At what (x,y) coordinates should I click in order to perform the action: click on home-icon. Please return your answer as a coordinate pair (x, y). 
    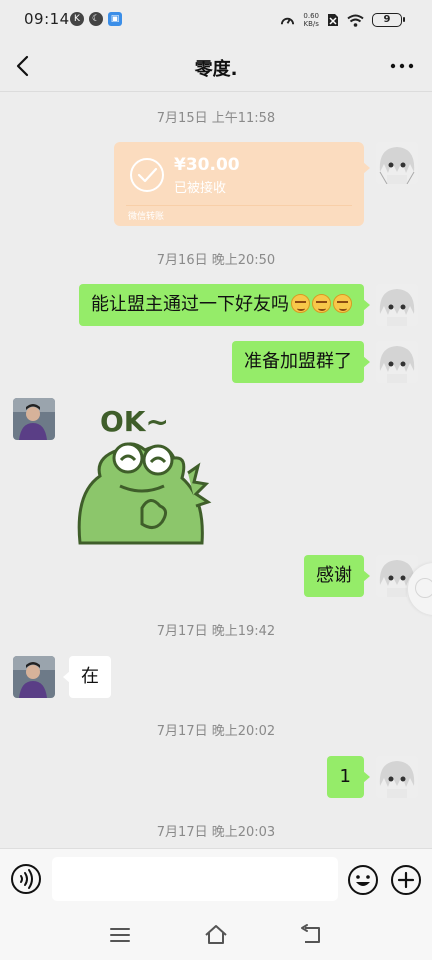
    Looking at the image, I should click on (216, 934).